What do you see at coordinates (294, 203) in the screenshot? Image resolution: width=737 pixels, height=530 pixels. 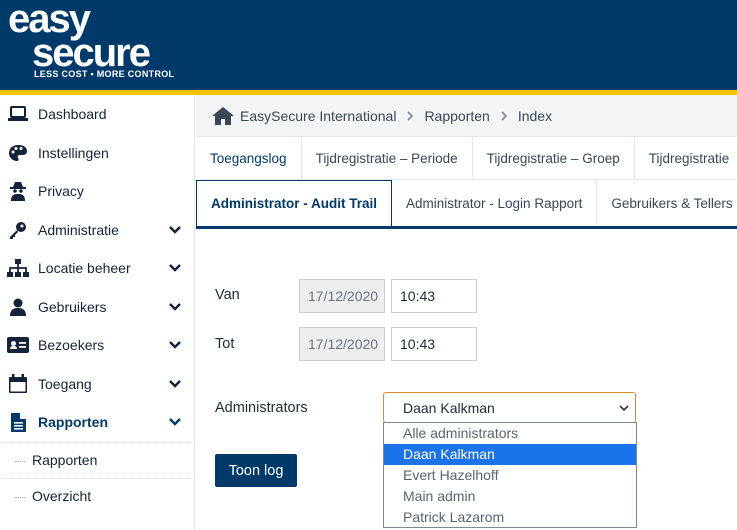 I see `tab-audit-trail: Administrator - Audit Trail` at bounding box center [294, 203].